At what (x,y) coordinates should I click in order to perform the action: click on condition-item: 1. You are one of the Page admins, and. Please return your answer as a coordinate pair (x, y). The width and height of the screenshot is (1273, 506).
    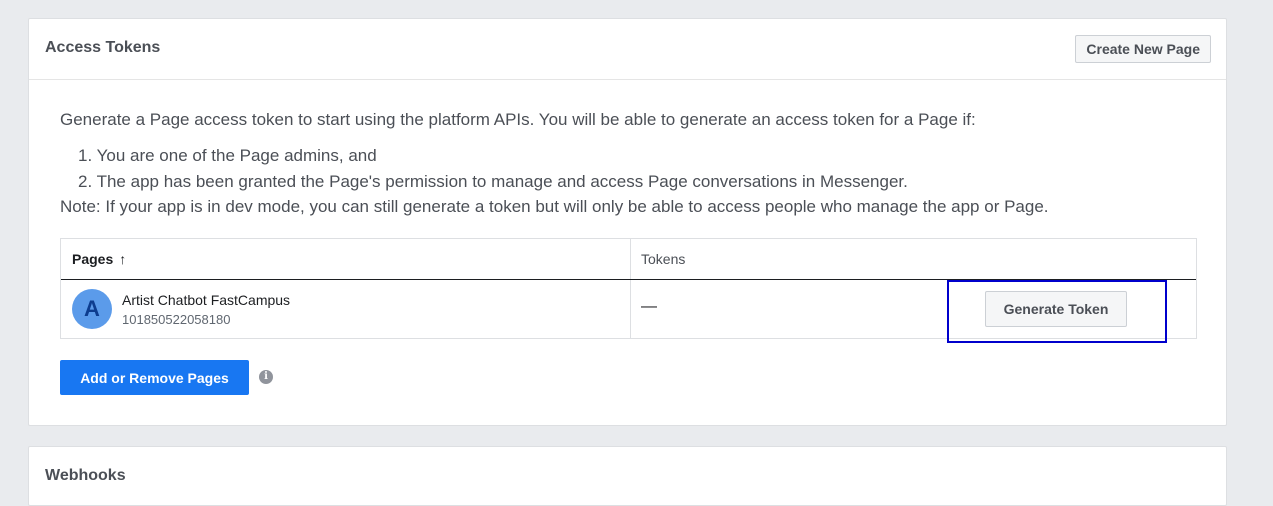
    Looking at the image, I should click on (227, 155).